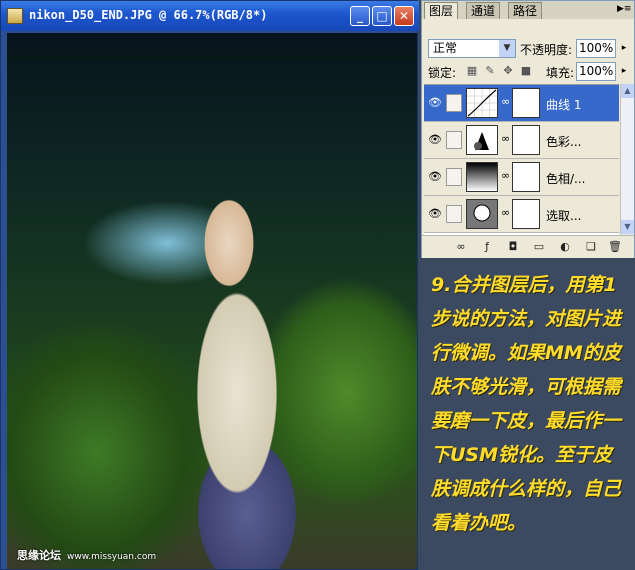 The image size is (635, 570). Describe the element at coordinates (596, 71) in the screenshot. I see `fill-field: 100%` at that location.